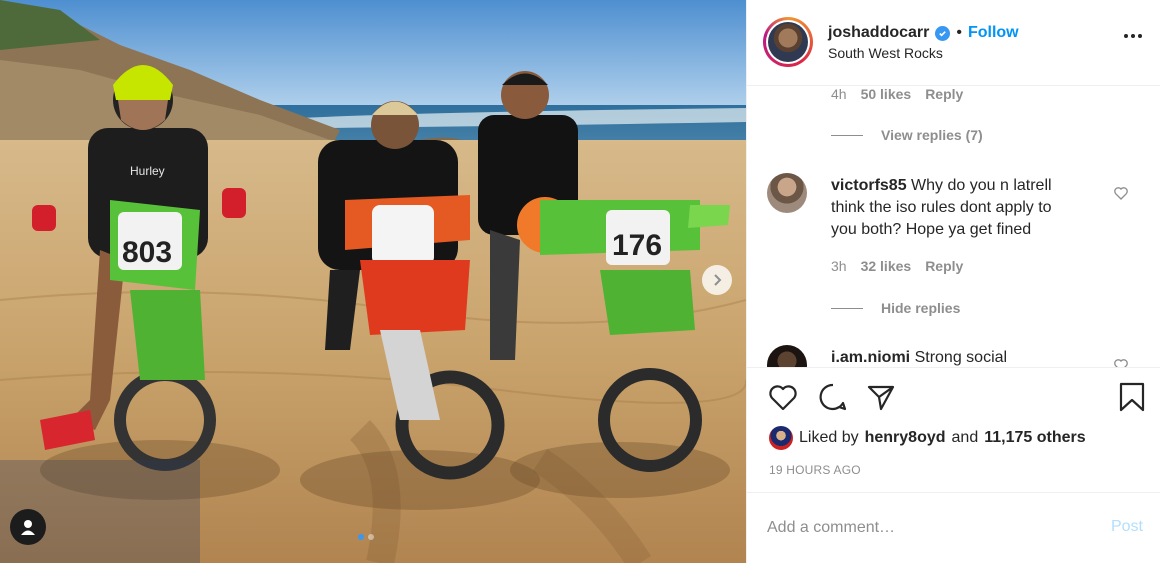 This screenshot has height=563, width=1160. What do you see at coordinates (637, 245) in the screenshot?
I see `bike-number-right: 176` at bounding box center [637, 245].